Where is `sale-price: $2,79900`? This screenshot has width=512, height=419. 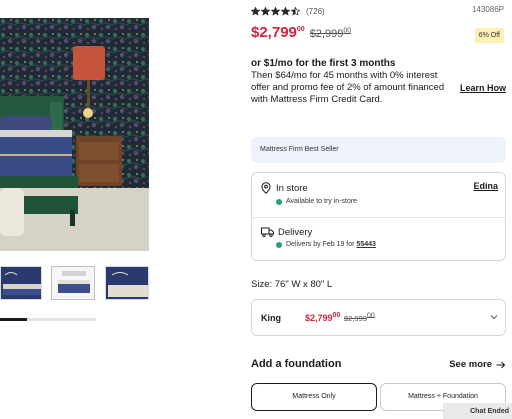 sale-price: $2,79900 is located at coordinates (278, 32).